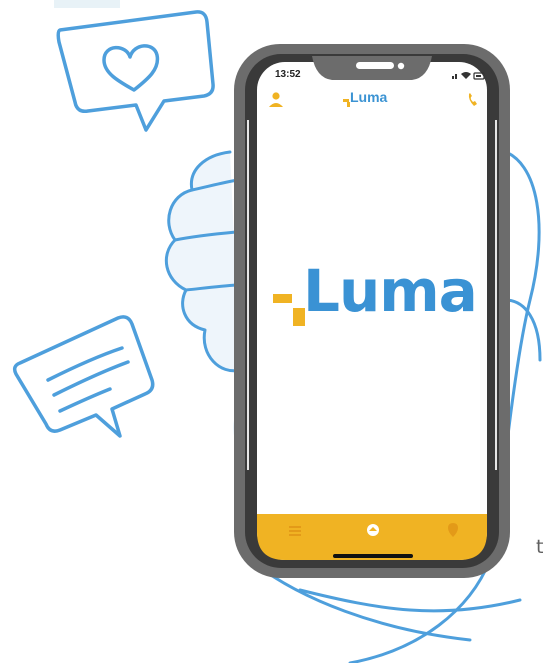 The height and width of the screenshot is (663, 550). Describe the element at coordinates (373, 556) in the screenshot. I see `home-indicator` at that location.